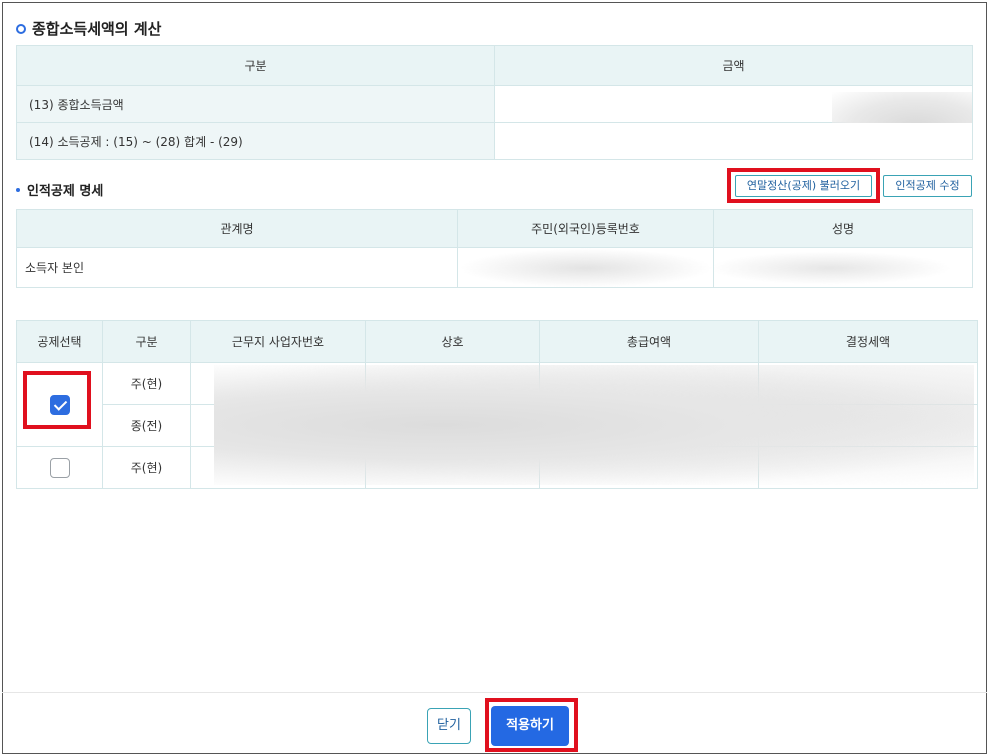  I want to click on header-determined-tax: 결정세액, so click(868, 341).